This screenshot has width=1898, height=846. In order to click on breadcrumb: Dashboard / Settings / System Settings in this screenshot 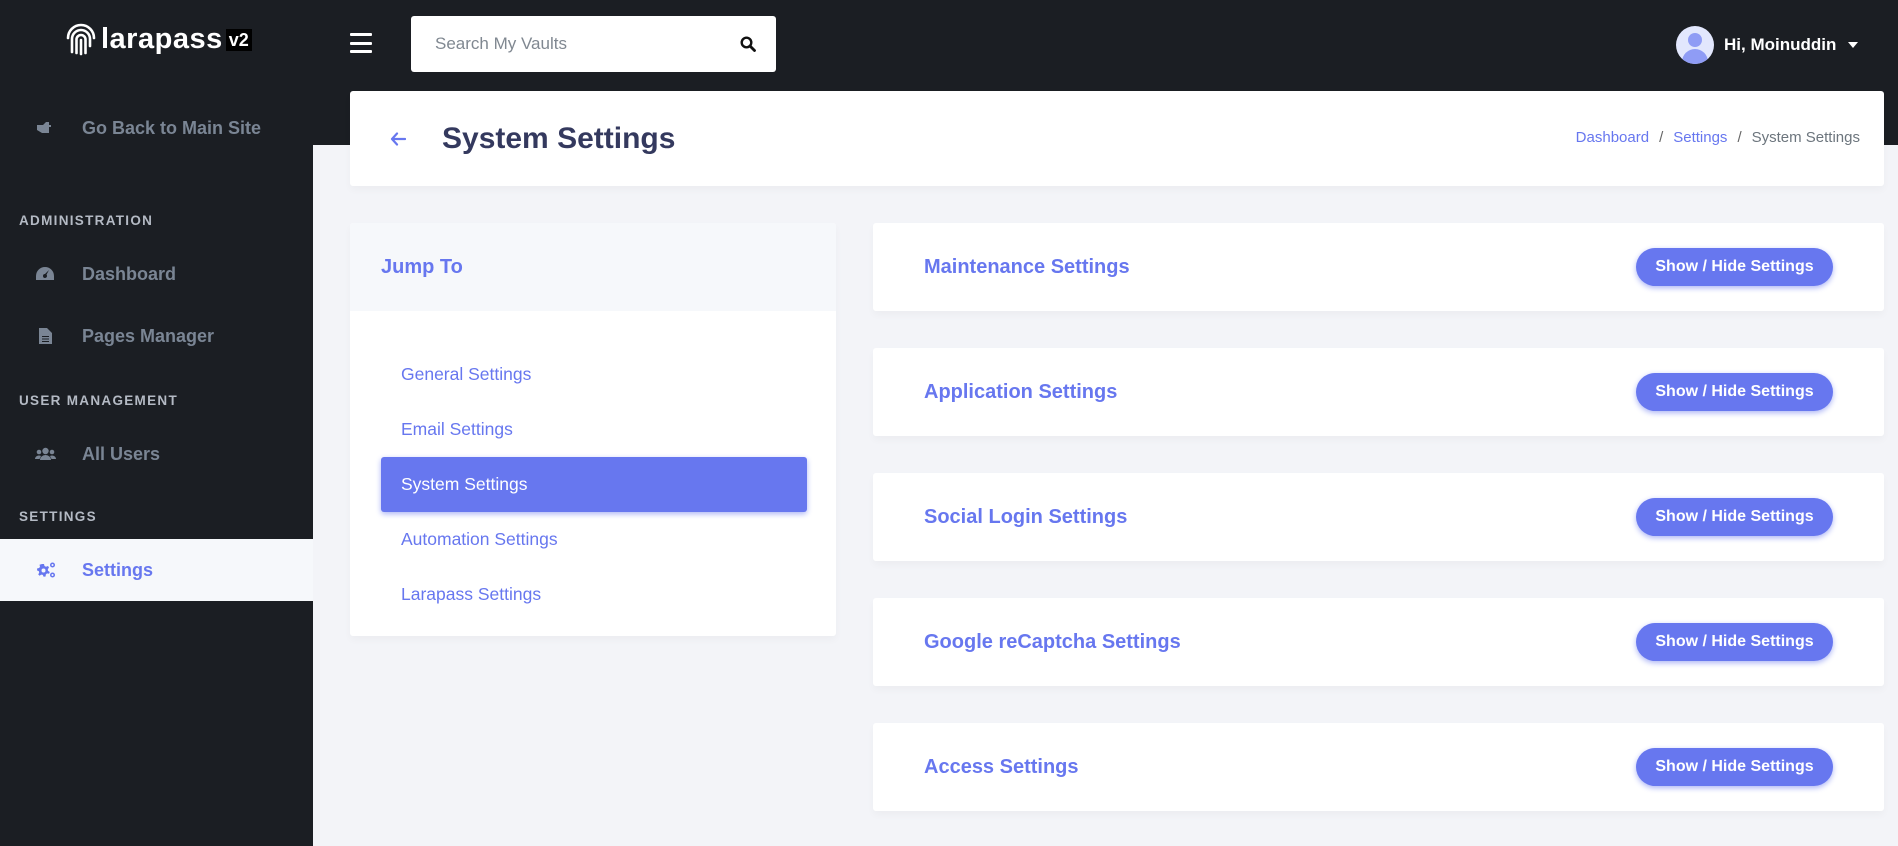, I will do `click(1718, 137)`.